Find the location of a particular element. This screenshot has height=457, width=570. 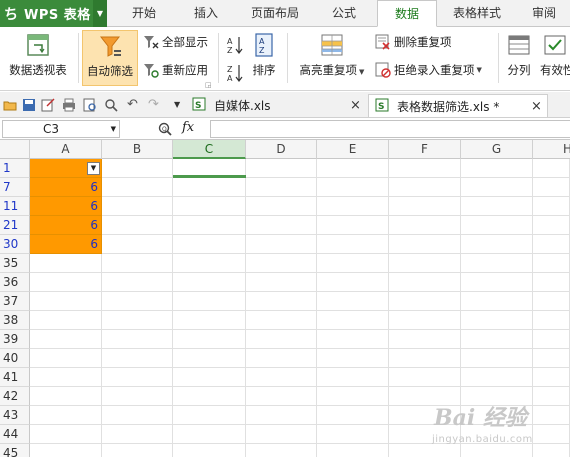

column-header-b: B is located at coordinates (137, 149).